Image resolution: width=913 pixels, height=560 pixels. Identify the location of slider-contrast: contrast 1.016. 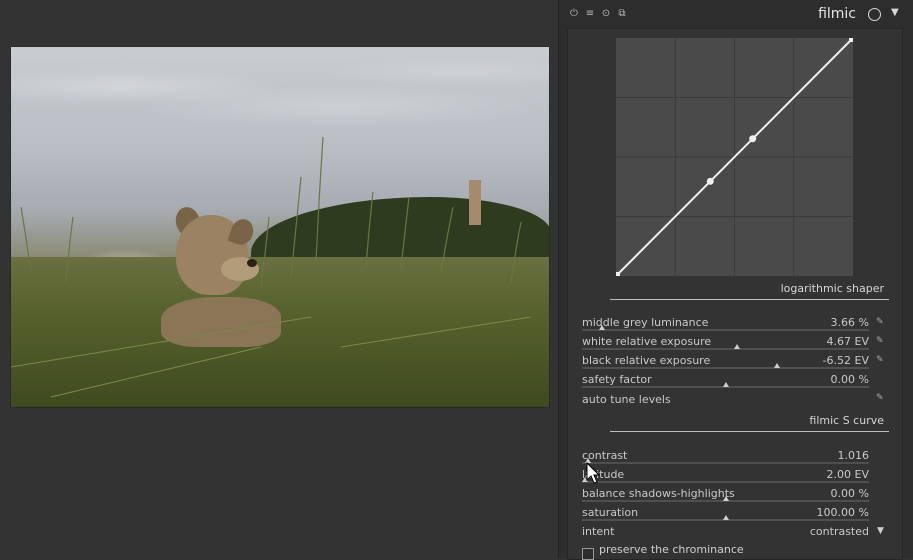
(725, 456).